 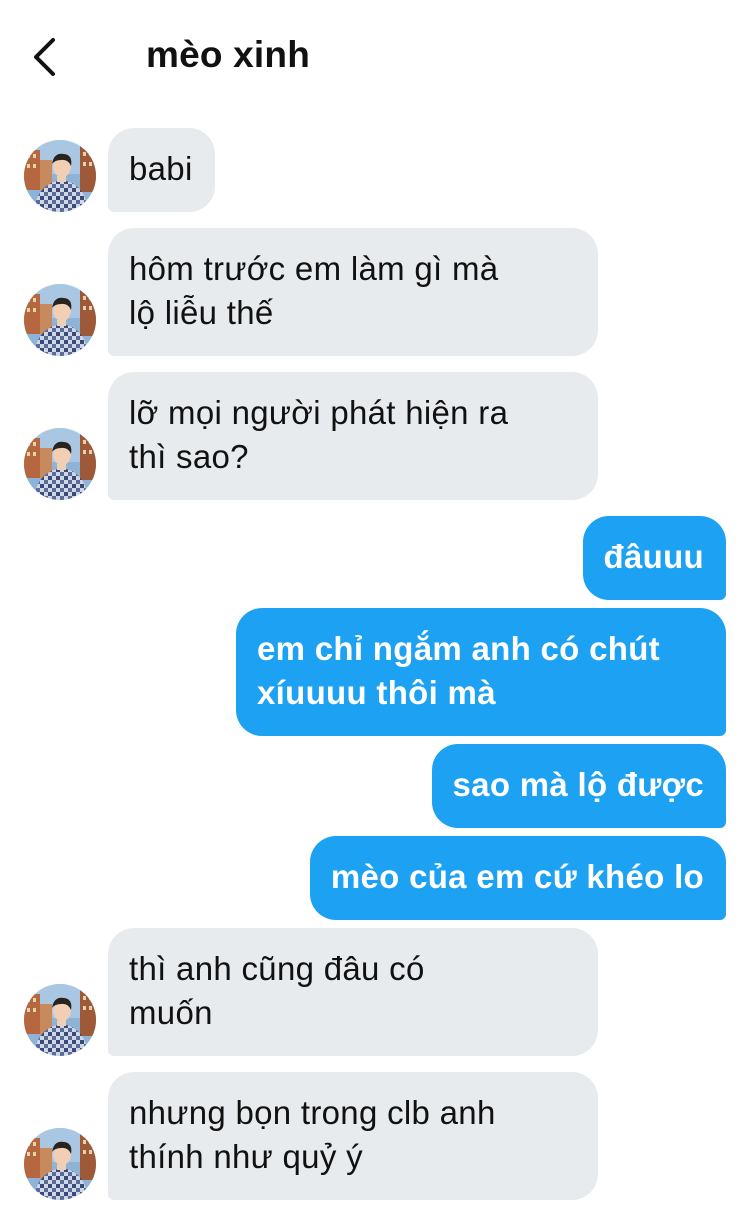 What do you see at coordinates (578, 786) in the screenshot?
I see `message-bubble-sent: sao mà lộ được` at bounding box center [578, 786].